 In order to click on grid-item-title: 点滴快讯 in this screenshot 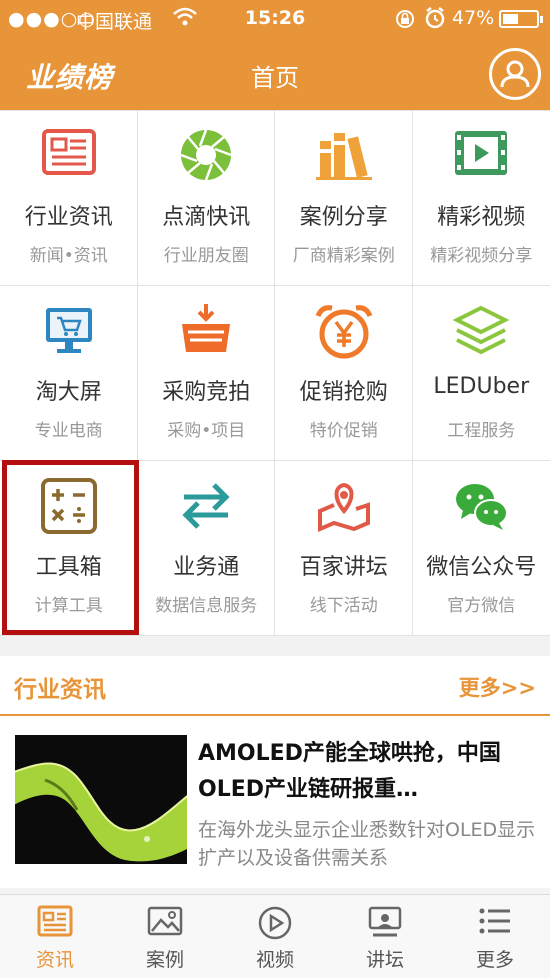, I will do `click(206, 217)`.